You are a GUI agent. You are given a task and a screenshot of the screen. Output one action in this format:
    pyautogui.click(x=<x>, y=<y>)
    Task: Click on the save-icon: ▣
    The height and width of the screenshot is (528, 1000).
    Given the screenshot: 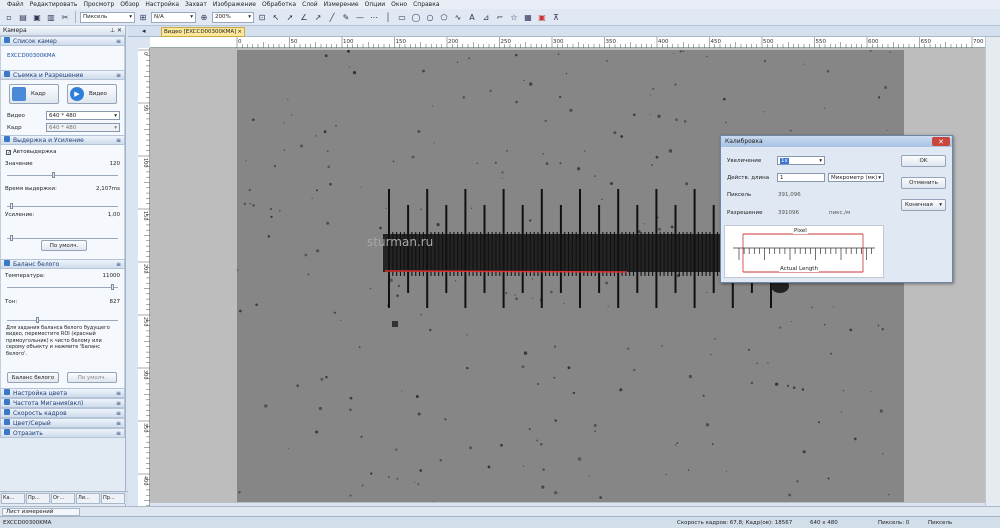 What is the action you would take?
    pyautogui.click(x=37, y=17)
    